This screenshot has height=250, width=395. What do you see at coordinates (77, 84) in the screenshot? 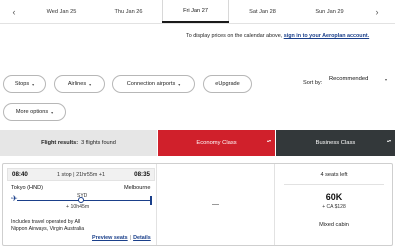
I see `airlines-filter-label: Airlines` at bounding box center [77, 84].